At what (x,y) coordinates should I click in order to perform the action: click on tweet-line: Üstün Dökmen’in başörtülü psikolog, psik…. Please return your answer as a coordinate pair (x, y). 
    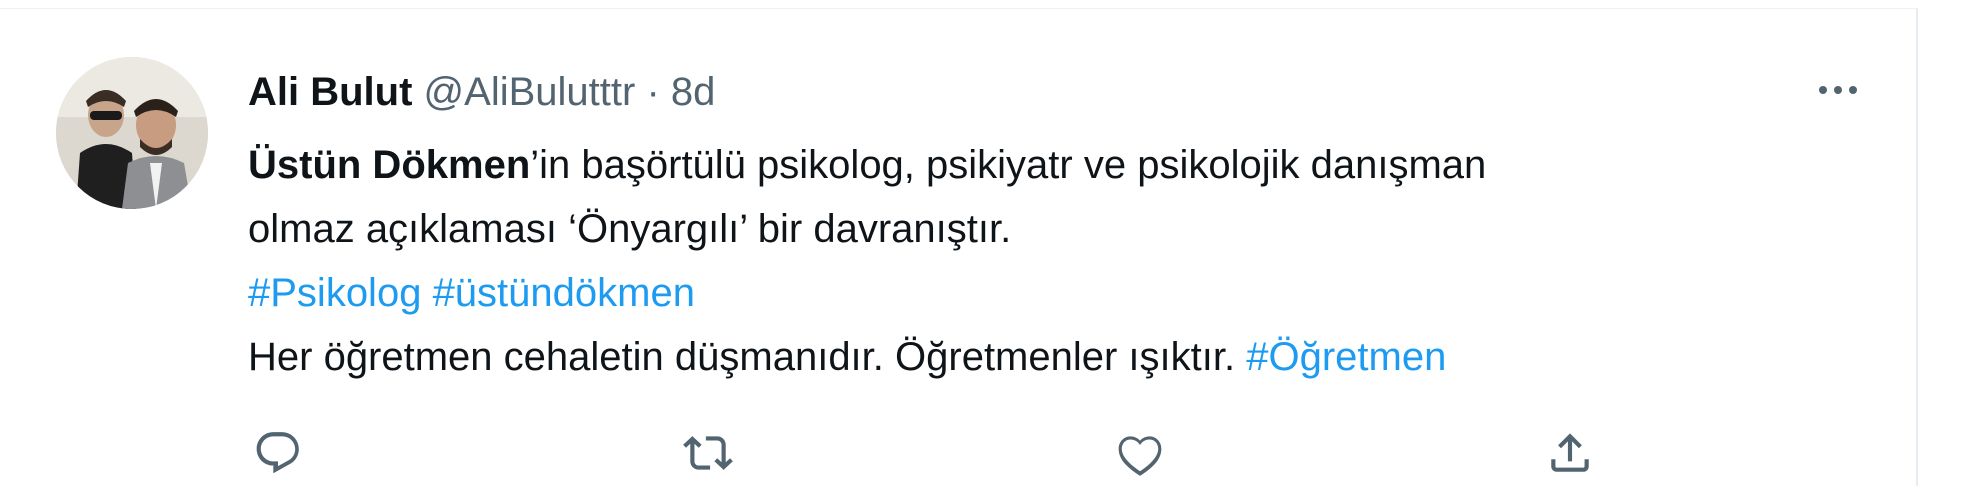
    Looking at the image, I should click on (1028, 165).